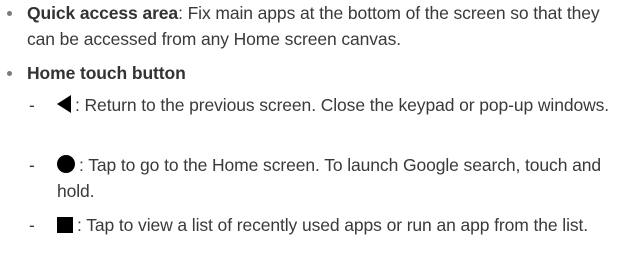  What do you see at coordinates (103, 13) in the screenshot?
I see `term-quick-access: Quick access area` at bounding box center [103, 13].